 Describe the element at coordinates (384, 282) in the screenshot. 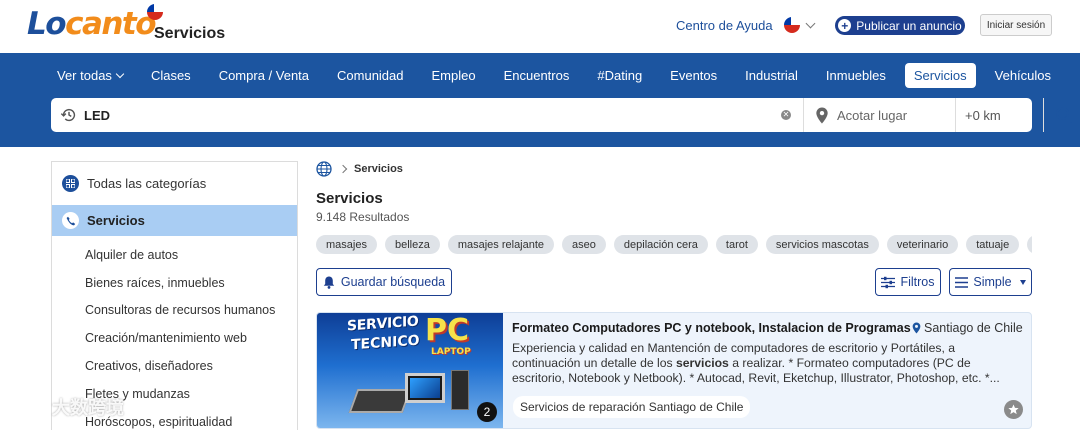

I see `save-search-button: Guardar búsqueda` at that location.